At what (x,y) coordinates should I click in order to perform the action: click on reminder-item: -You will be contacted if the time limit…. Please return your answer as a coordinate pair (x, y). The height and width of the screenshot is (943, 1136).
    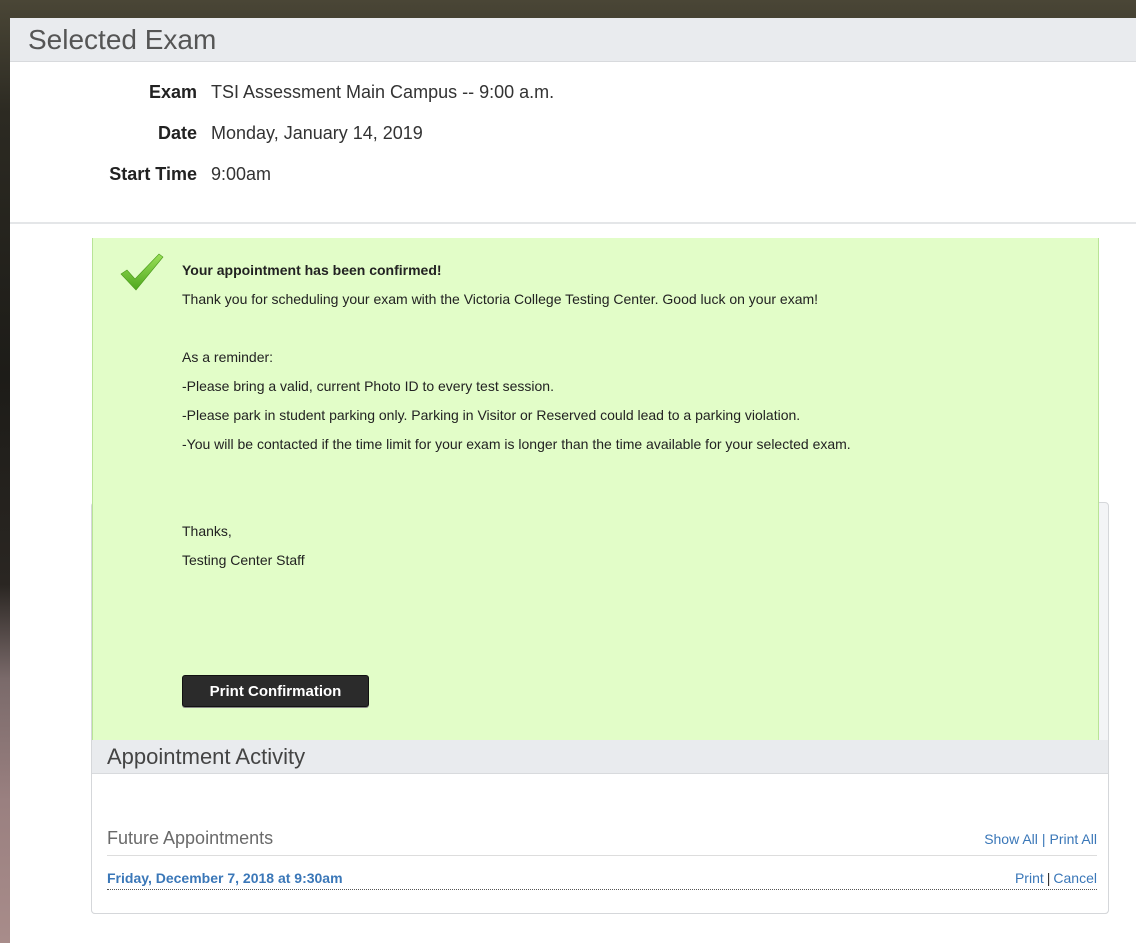
    Looking at the image, I should click on (516, 444).